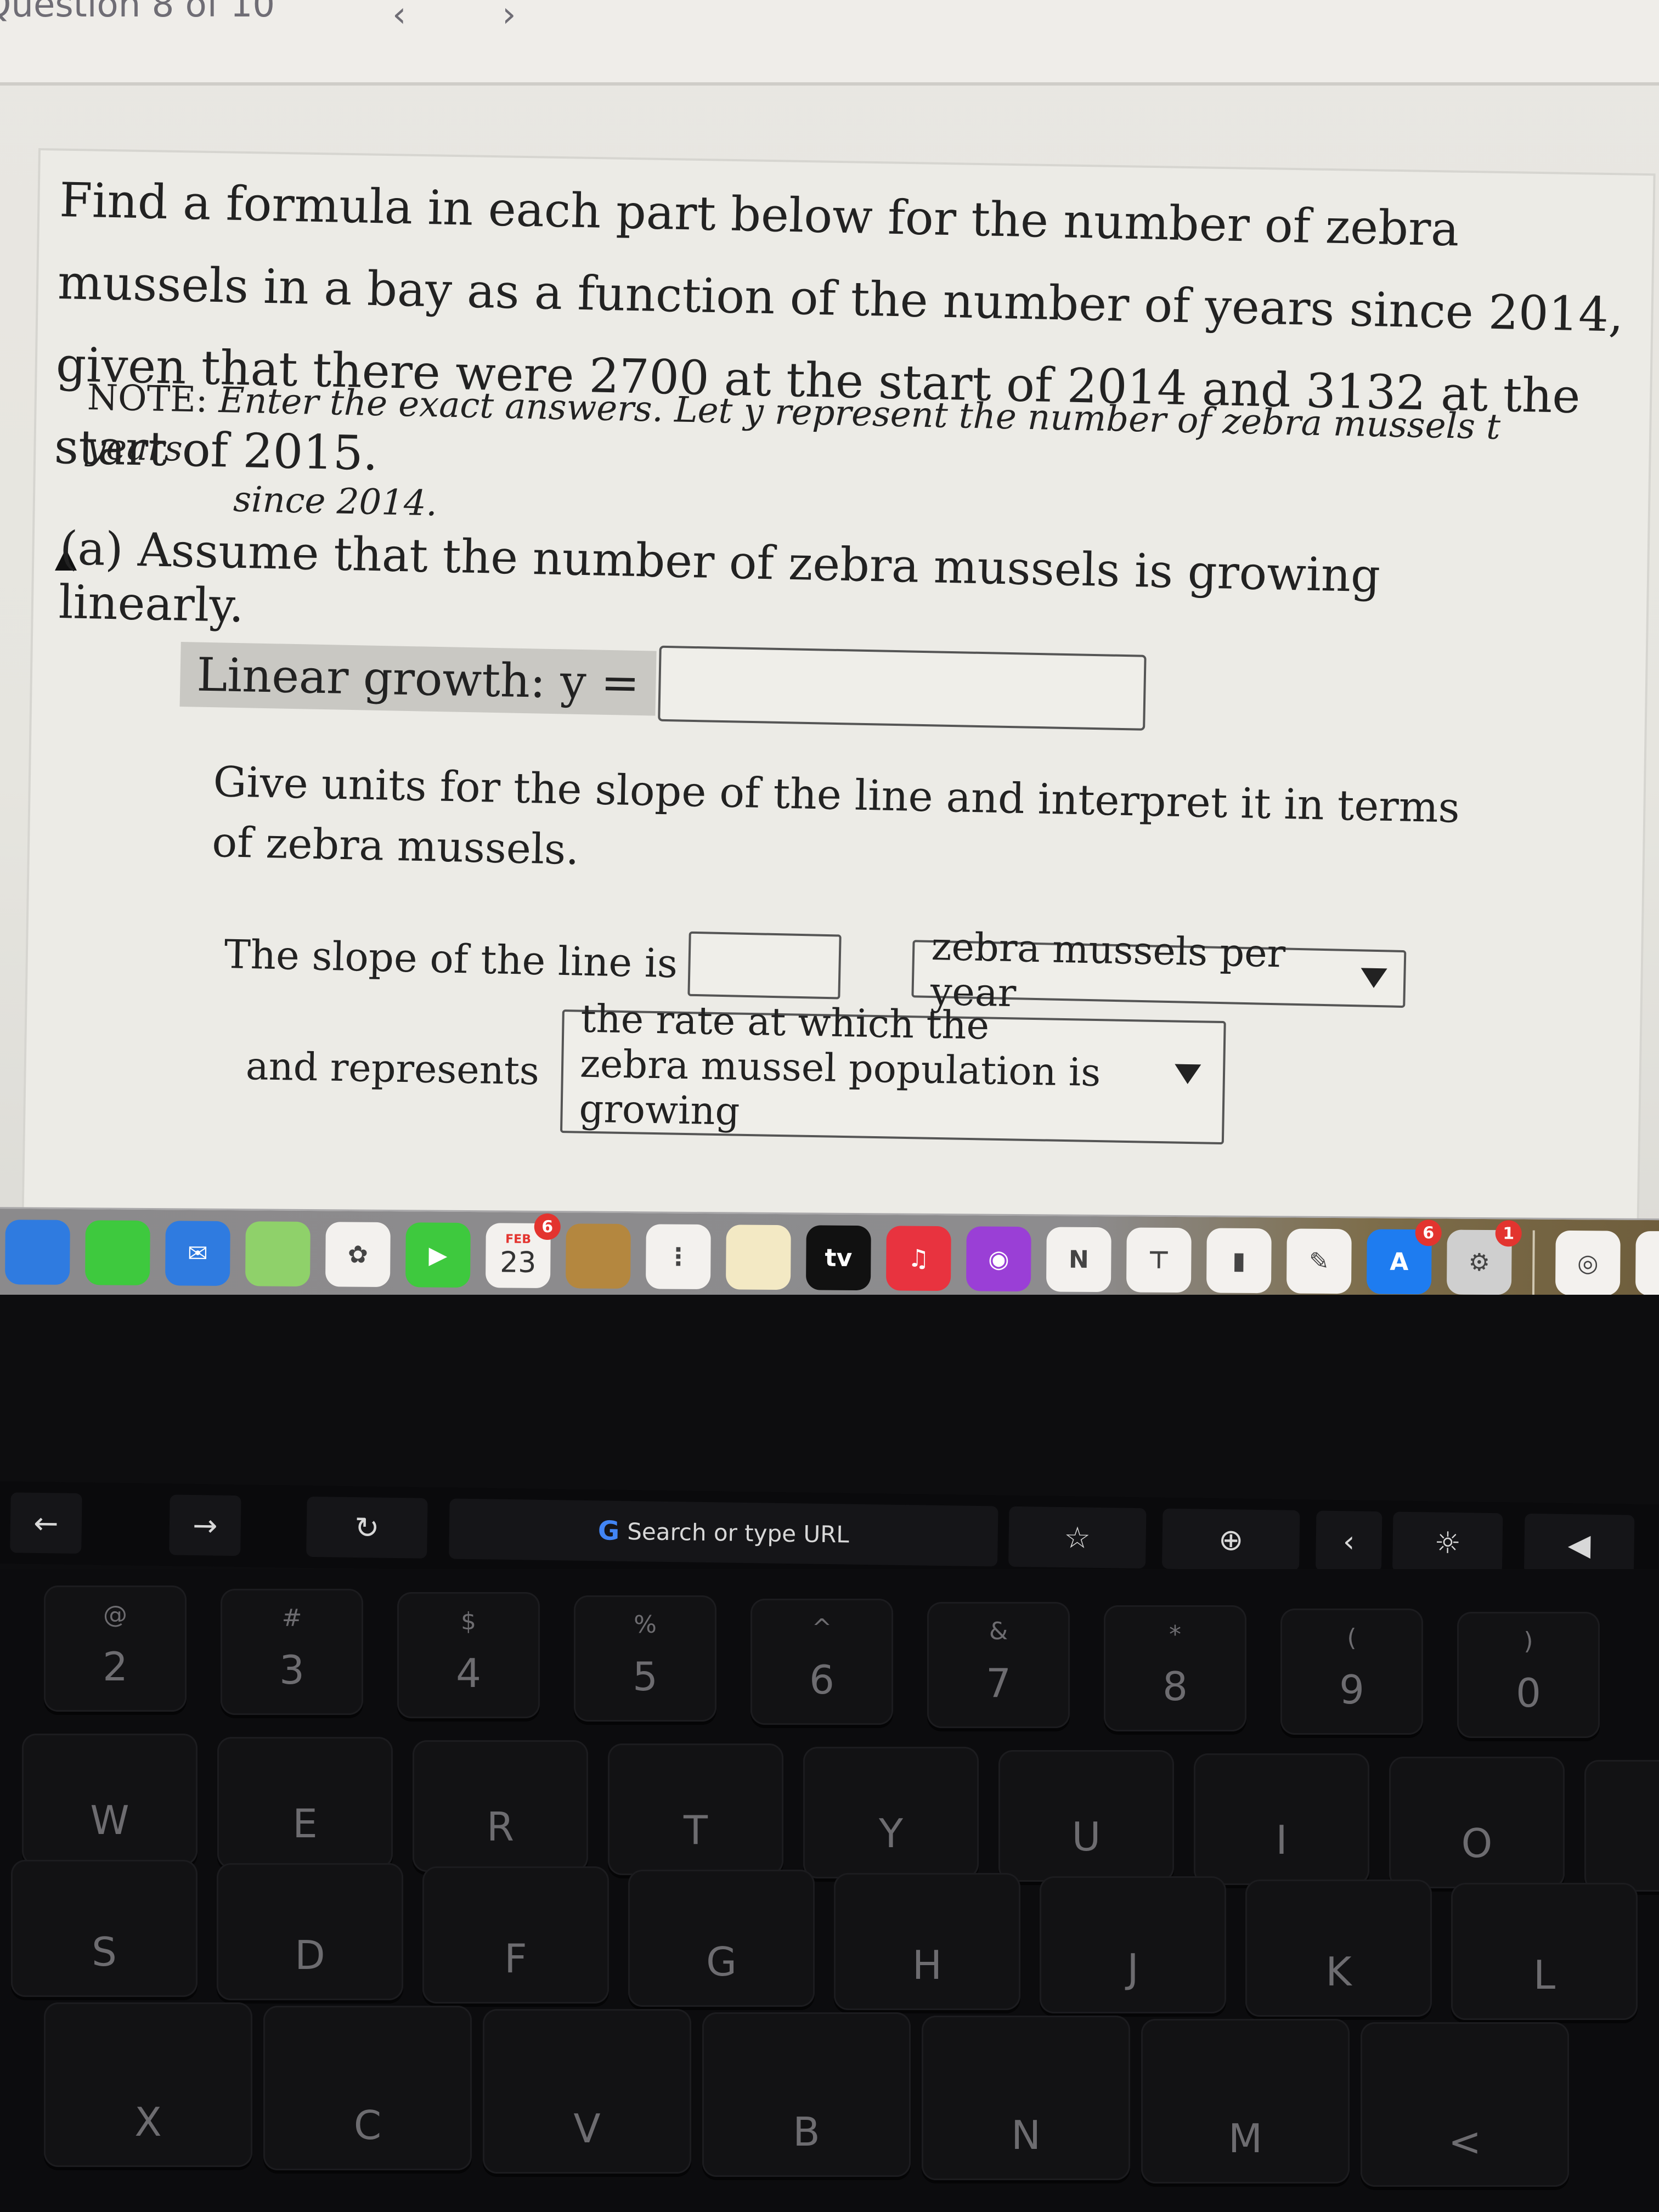 The height and width of the screenshot is (2212, 1659). Describe the element at coordinates (838, 1258) in the screenshot. I see `dock-tv-icon: tv` at that location.